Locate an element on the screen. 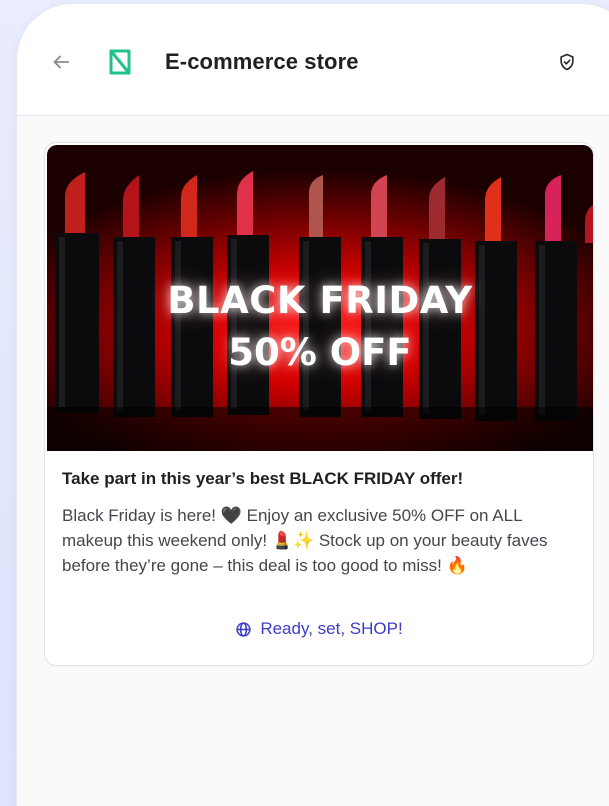 The width and height of the screenshot is (609, 806). back-button is located at coordinates (61, 62).